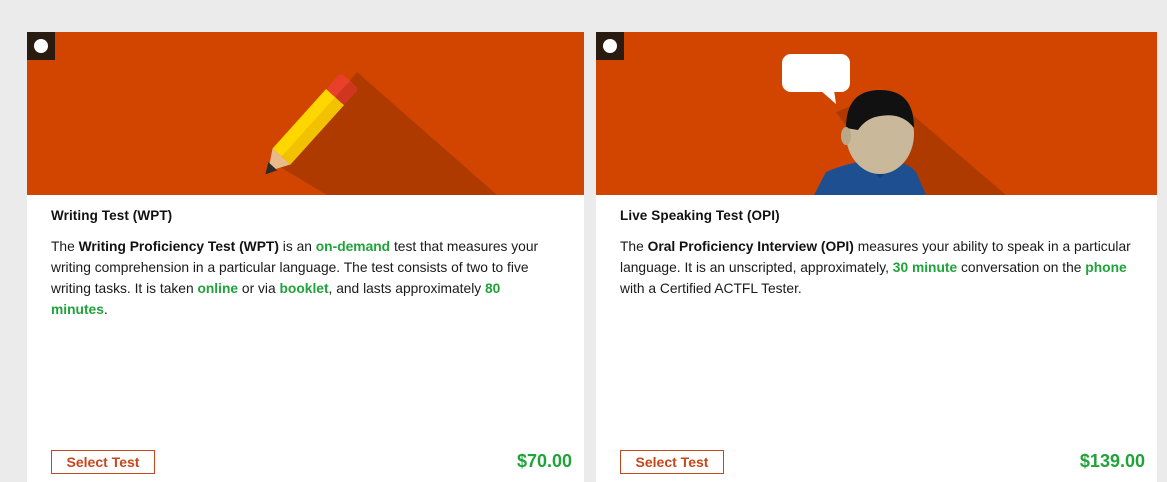 Image resolution: width=1167 pixels, height=482 pixels. What do you see at coordinates (381, 133) in the screenshot?
I see `pencil-icon` at bounding box center [381, 133].